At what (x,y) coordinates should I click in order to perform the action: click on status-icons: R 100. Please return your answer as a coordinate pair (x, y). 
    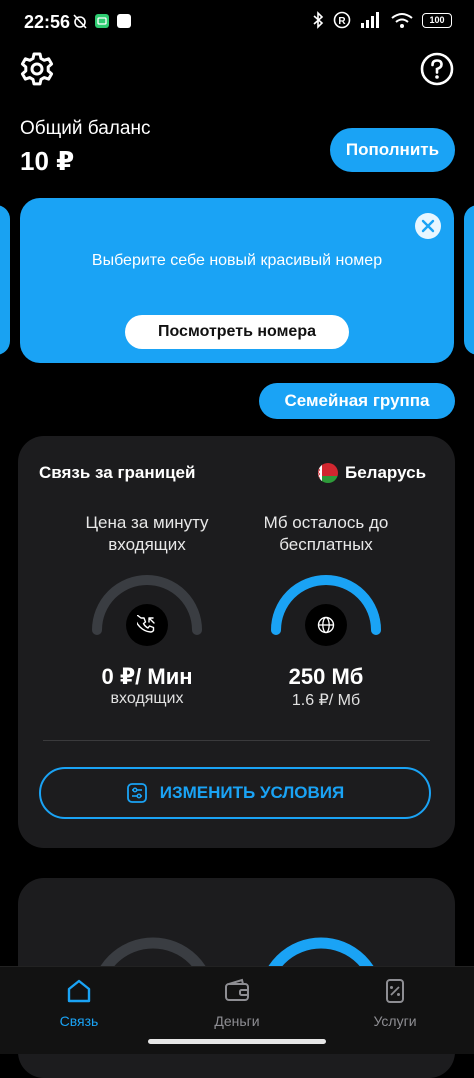
    Looking at the image, I should click on (382, 20).